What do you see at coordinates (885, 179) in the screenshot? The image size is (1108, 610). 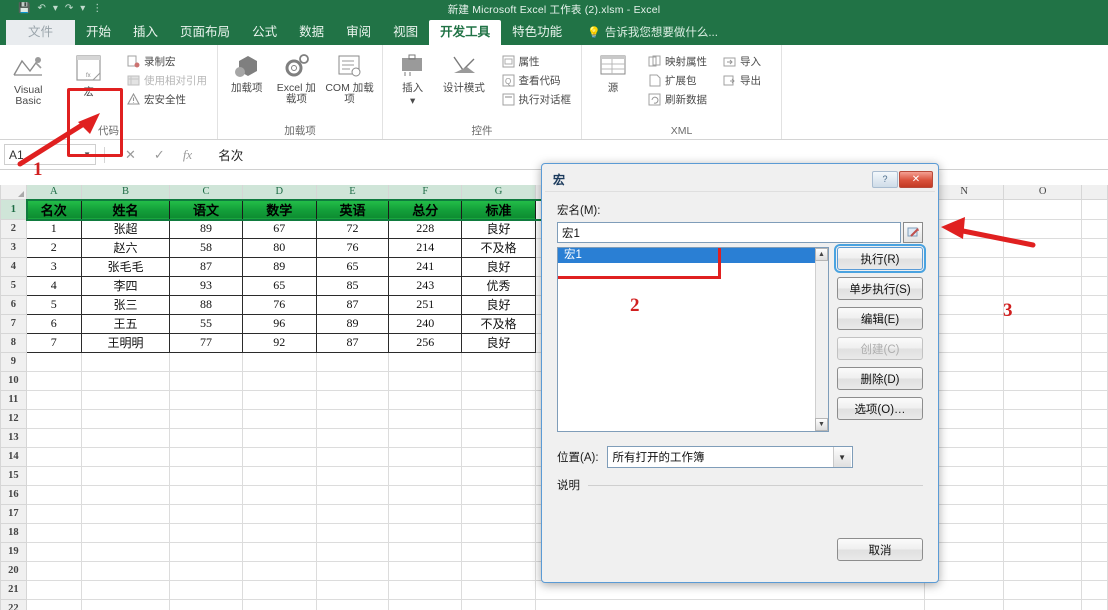 I see `help-icon: ?` at bounding box center [885, 179].